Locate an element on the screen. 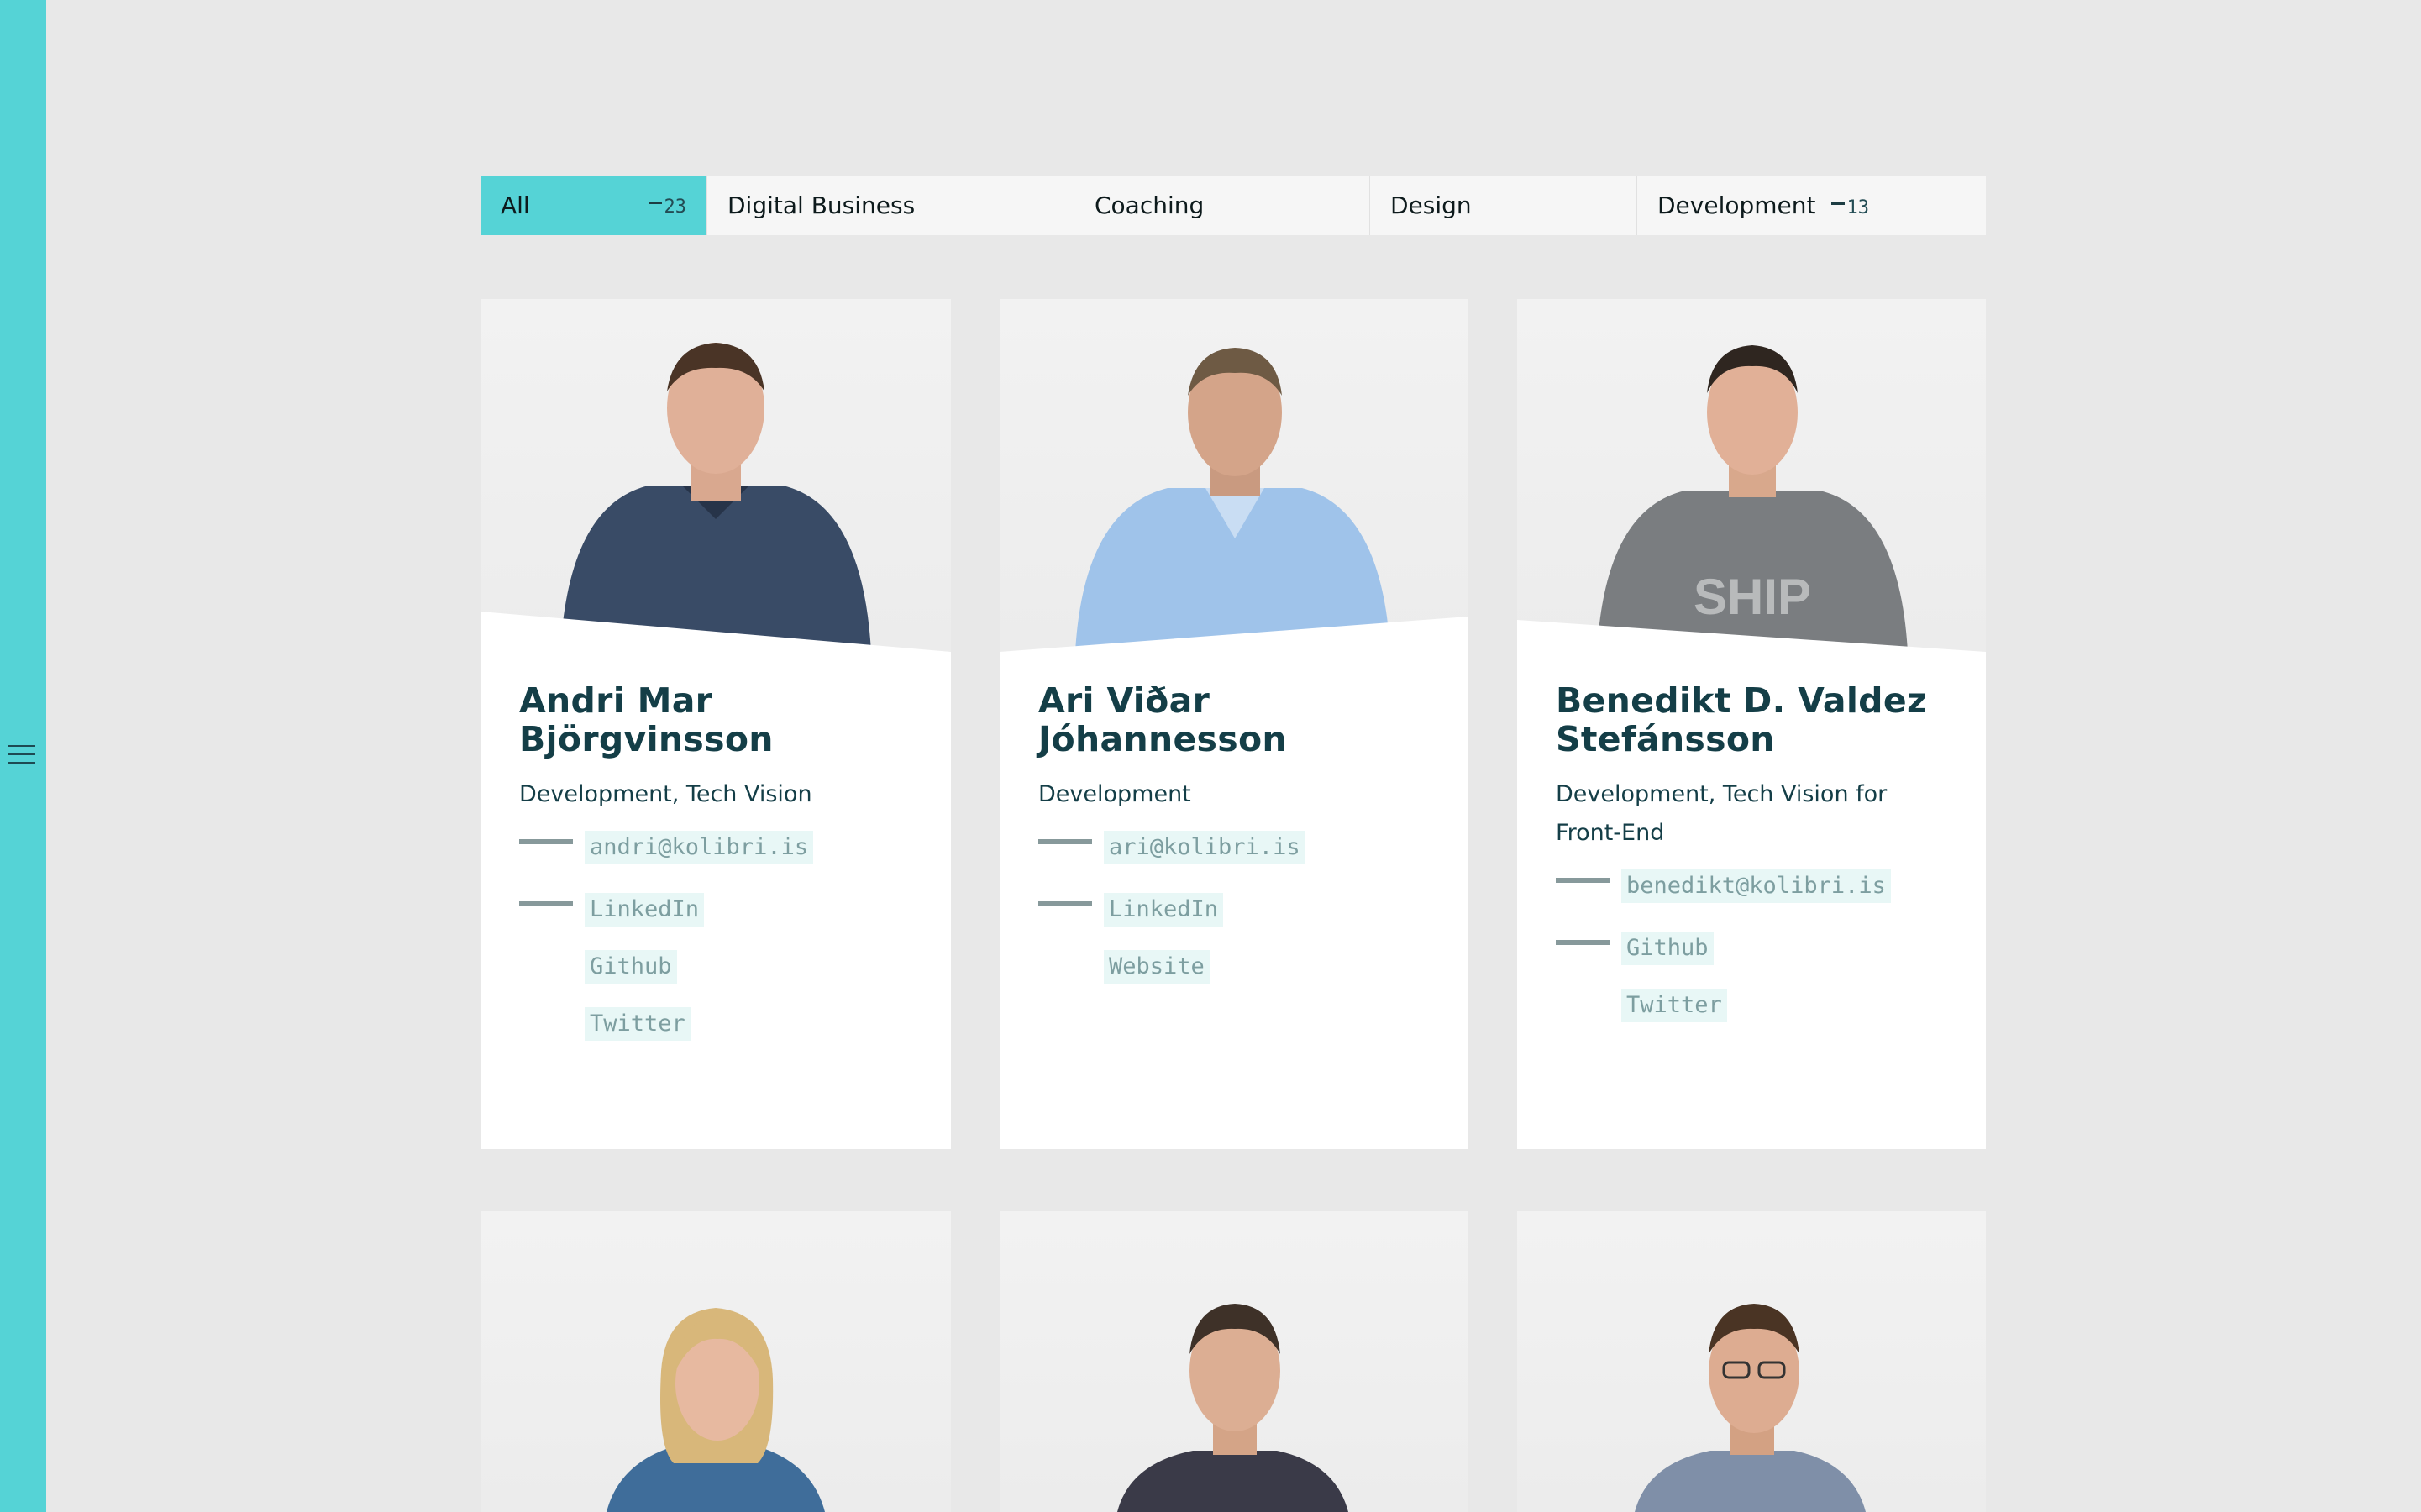 This screenshot has height=1512, width=2421. email-block: benedikt@kolibri.is is located at coordinates (1754, 898).